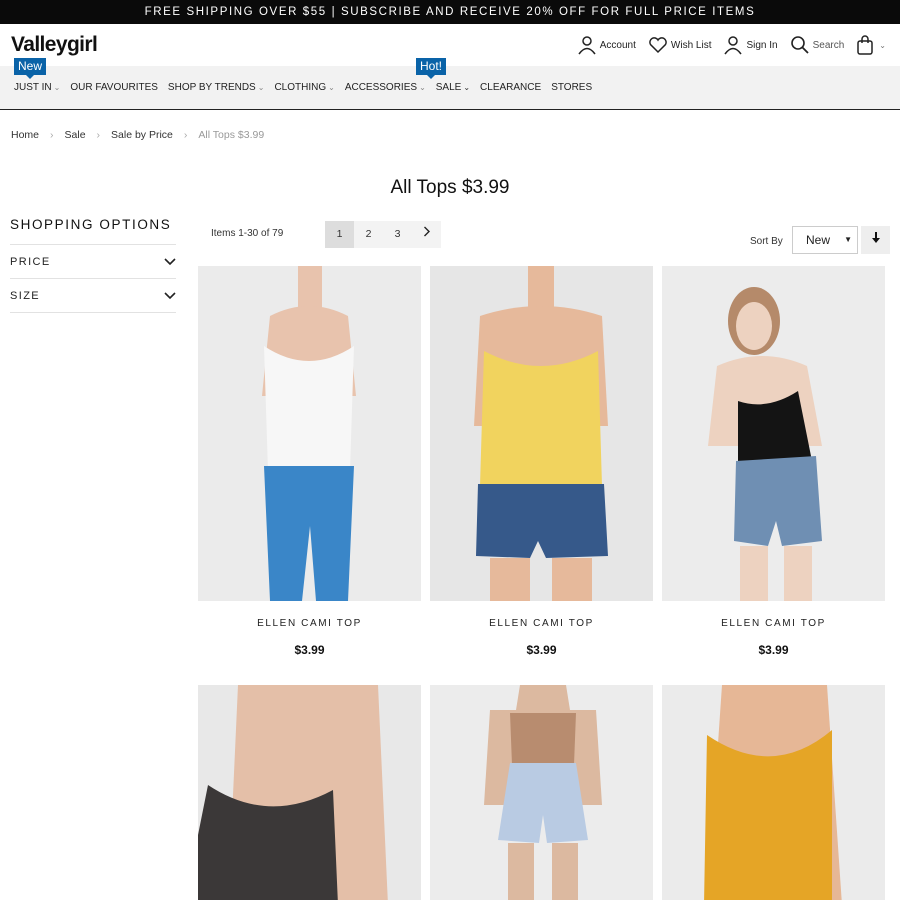 Image resolution: width=900 pixels, height=900 pixels. What do you see at coordinates (691, 45) in the screenshot?
I see `wishlist-label: Wish List` at bounding box center [691, 45].